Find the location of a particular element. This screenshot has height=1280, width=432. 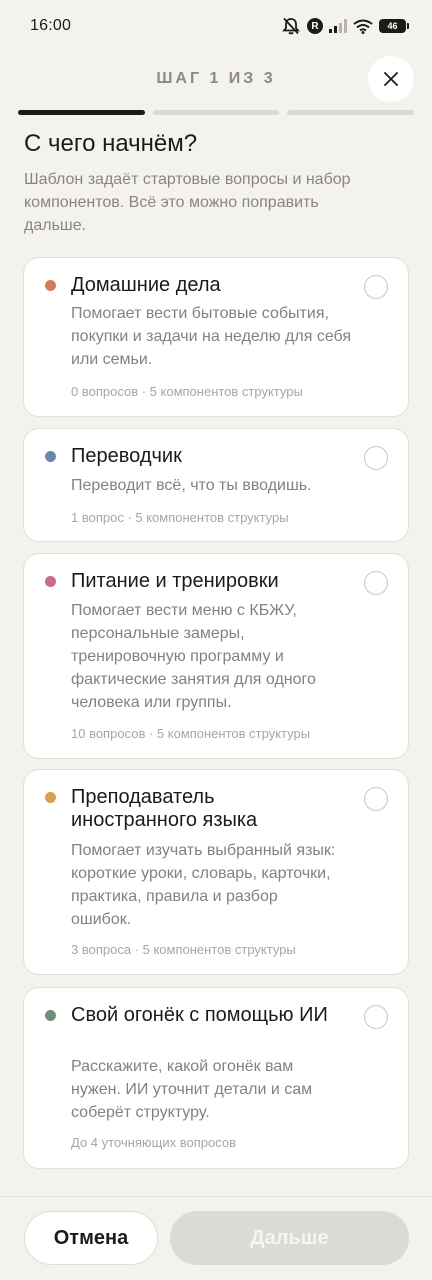

mute-icon is located at coordinates (291, 26).